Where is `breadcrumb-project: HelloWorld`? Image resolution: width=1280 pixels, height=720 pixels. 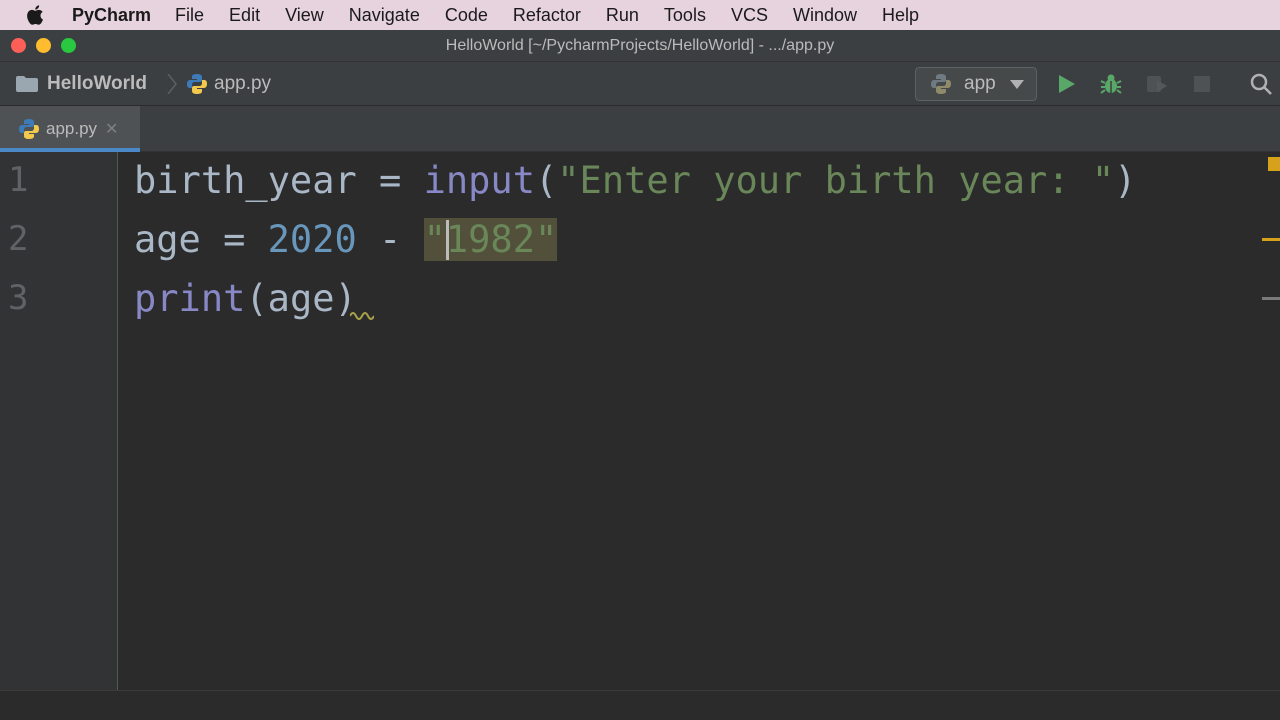
breadcrumb-project: HelloWorld is located at coordinates (81, 84).